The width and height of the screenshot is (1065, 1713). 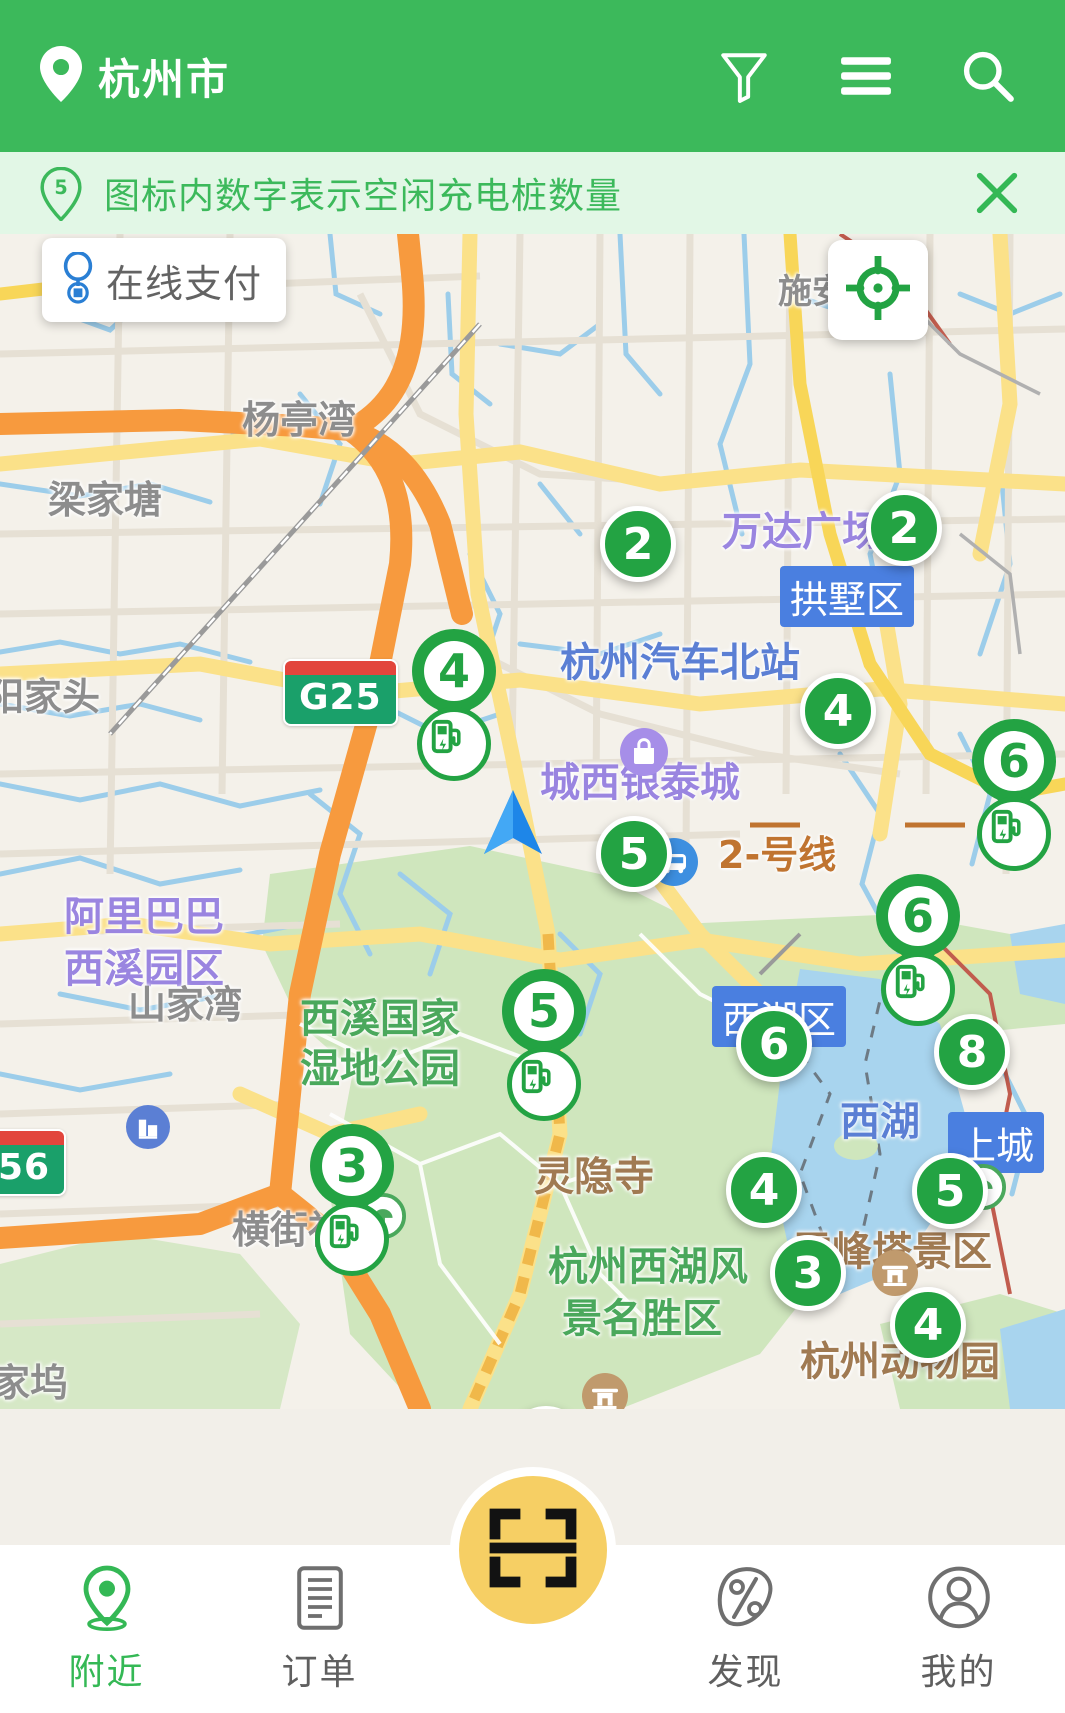 I want to click on road-shield-label: G25, so click(x=340, y=699).